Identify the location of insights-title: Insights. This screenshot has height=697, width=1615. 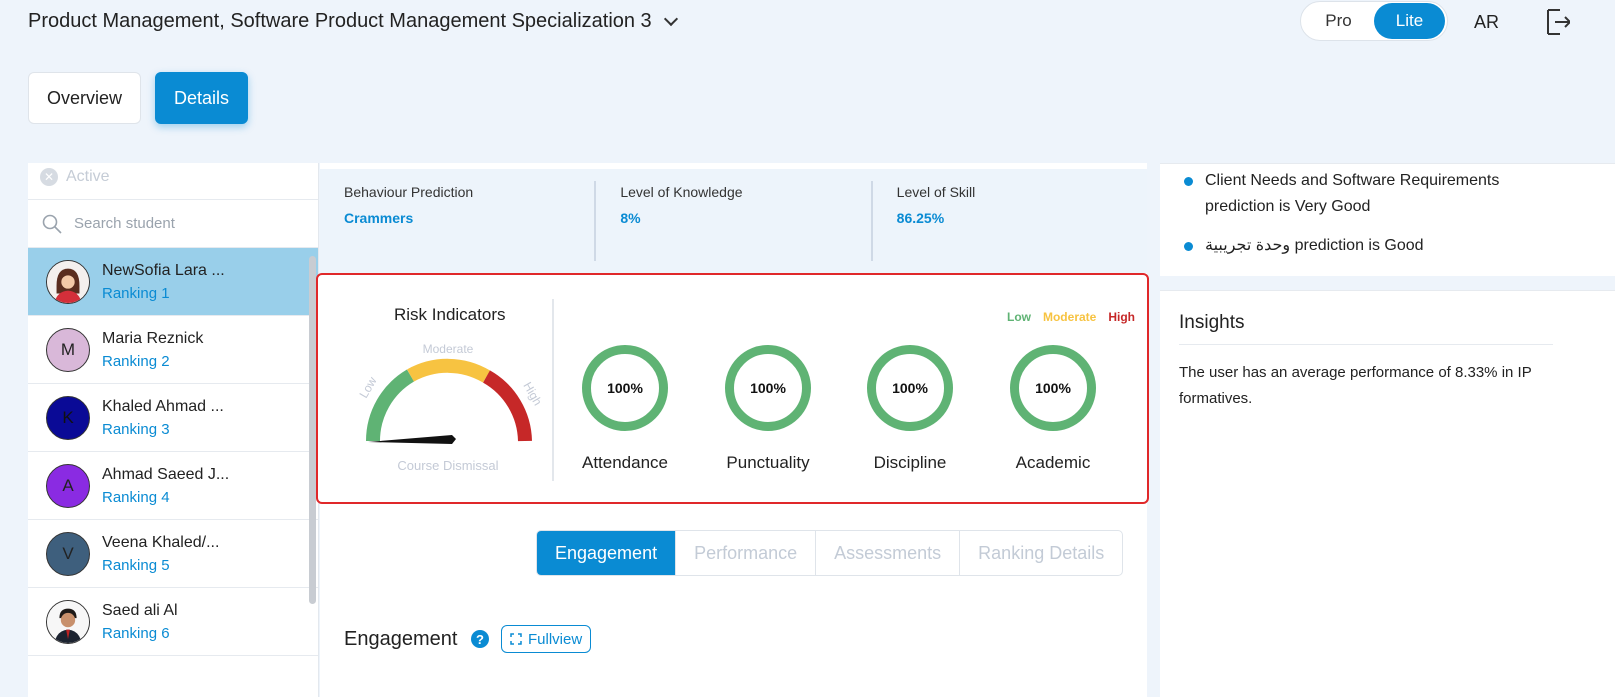
(1212, 322).